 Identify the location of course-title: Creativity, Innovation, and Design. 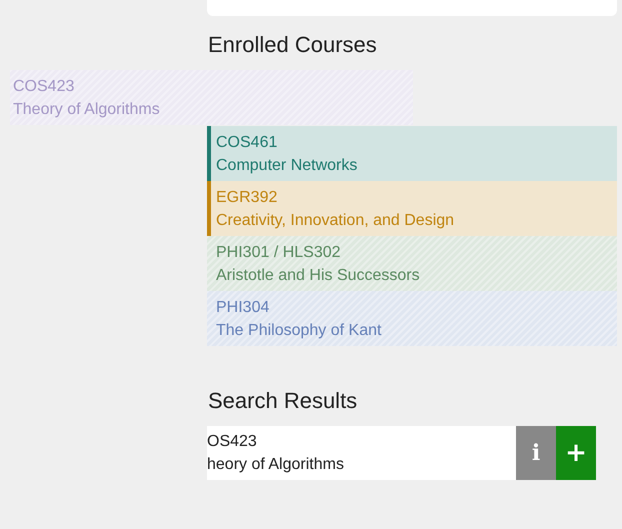
(336, 220).